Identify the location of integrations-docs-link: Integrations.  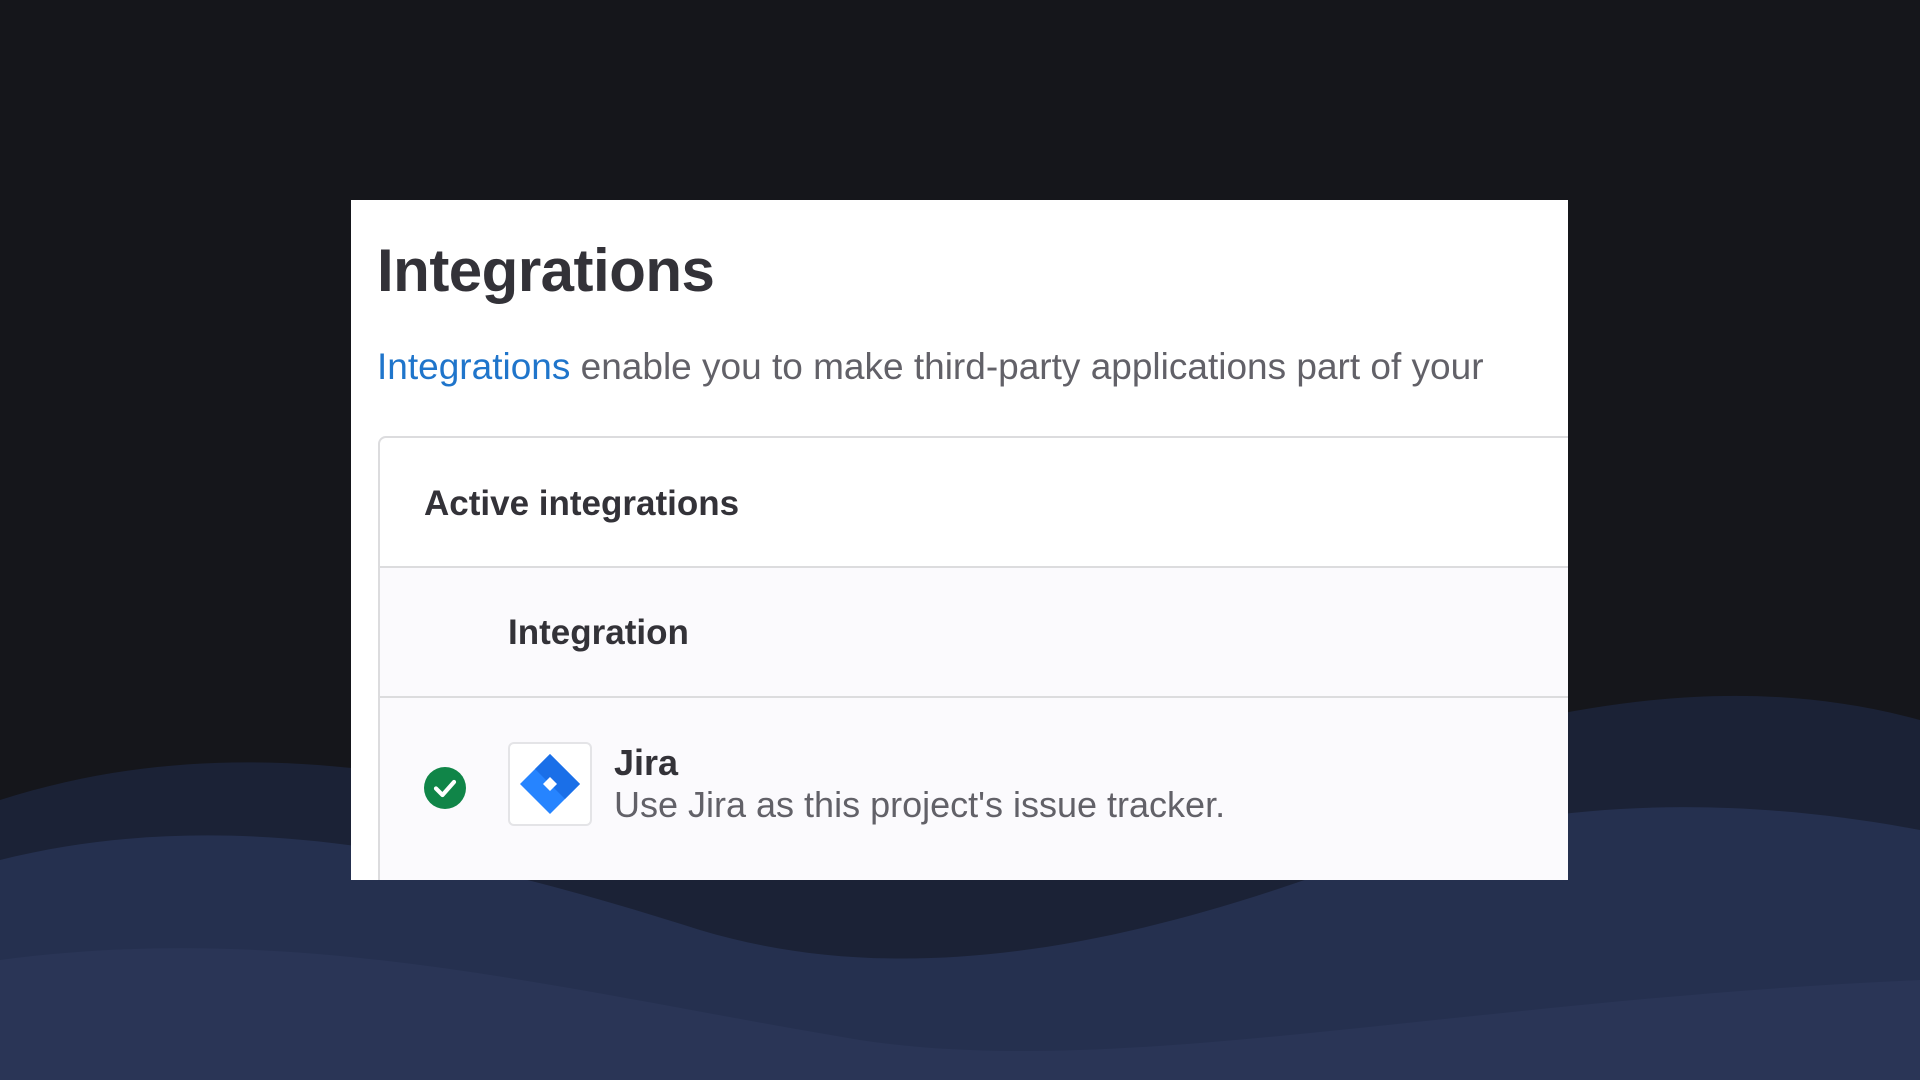
(473, 366).